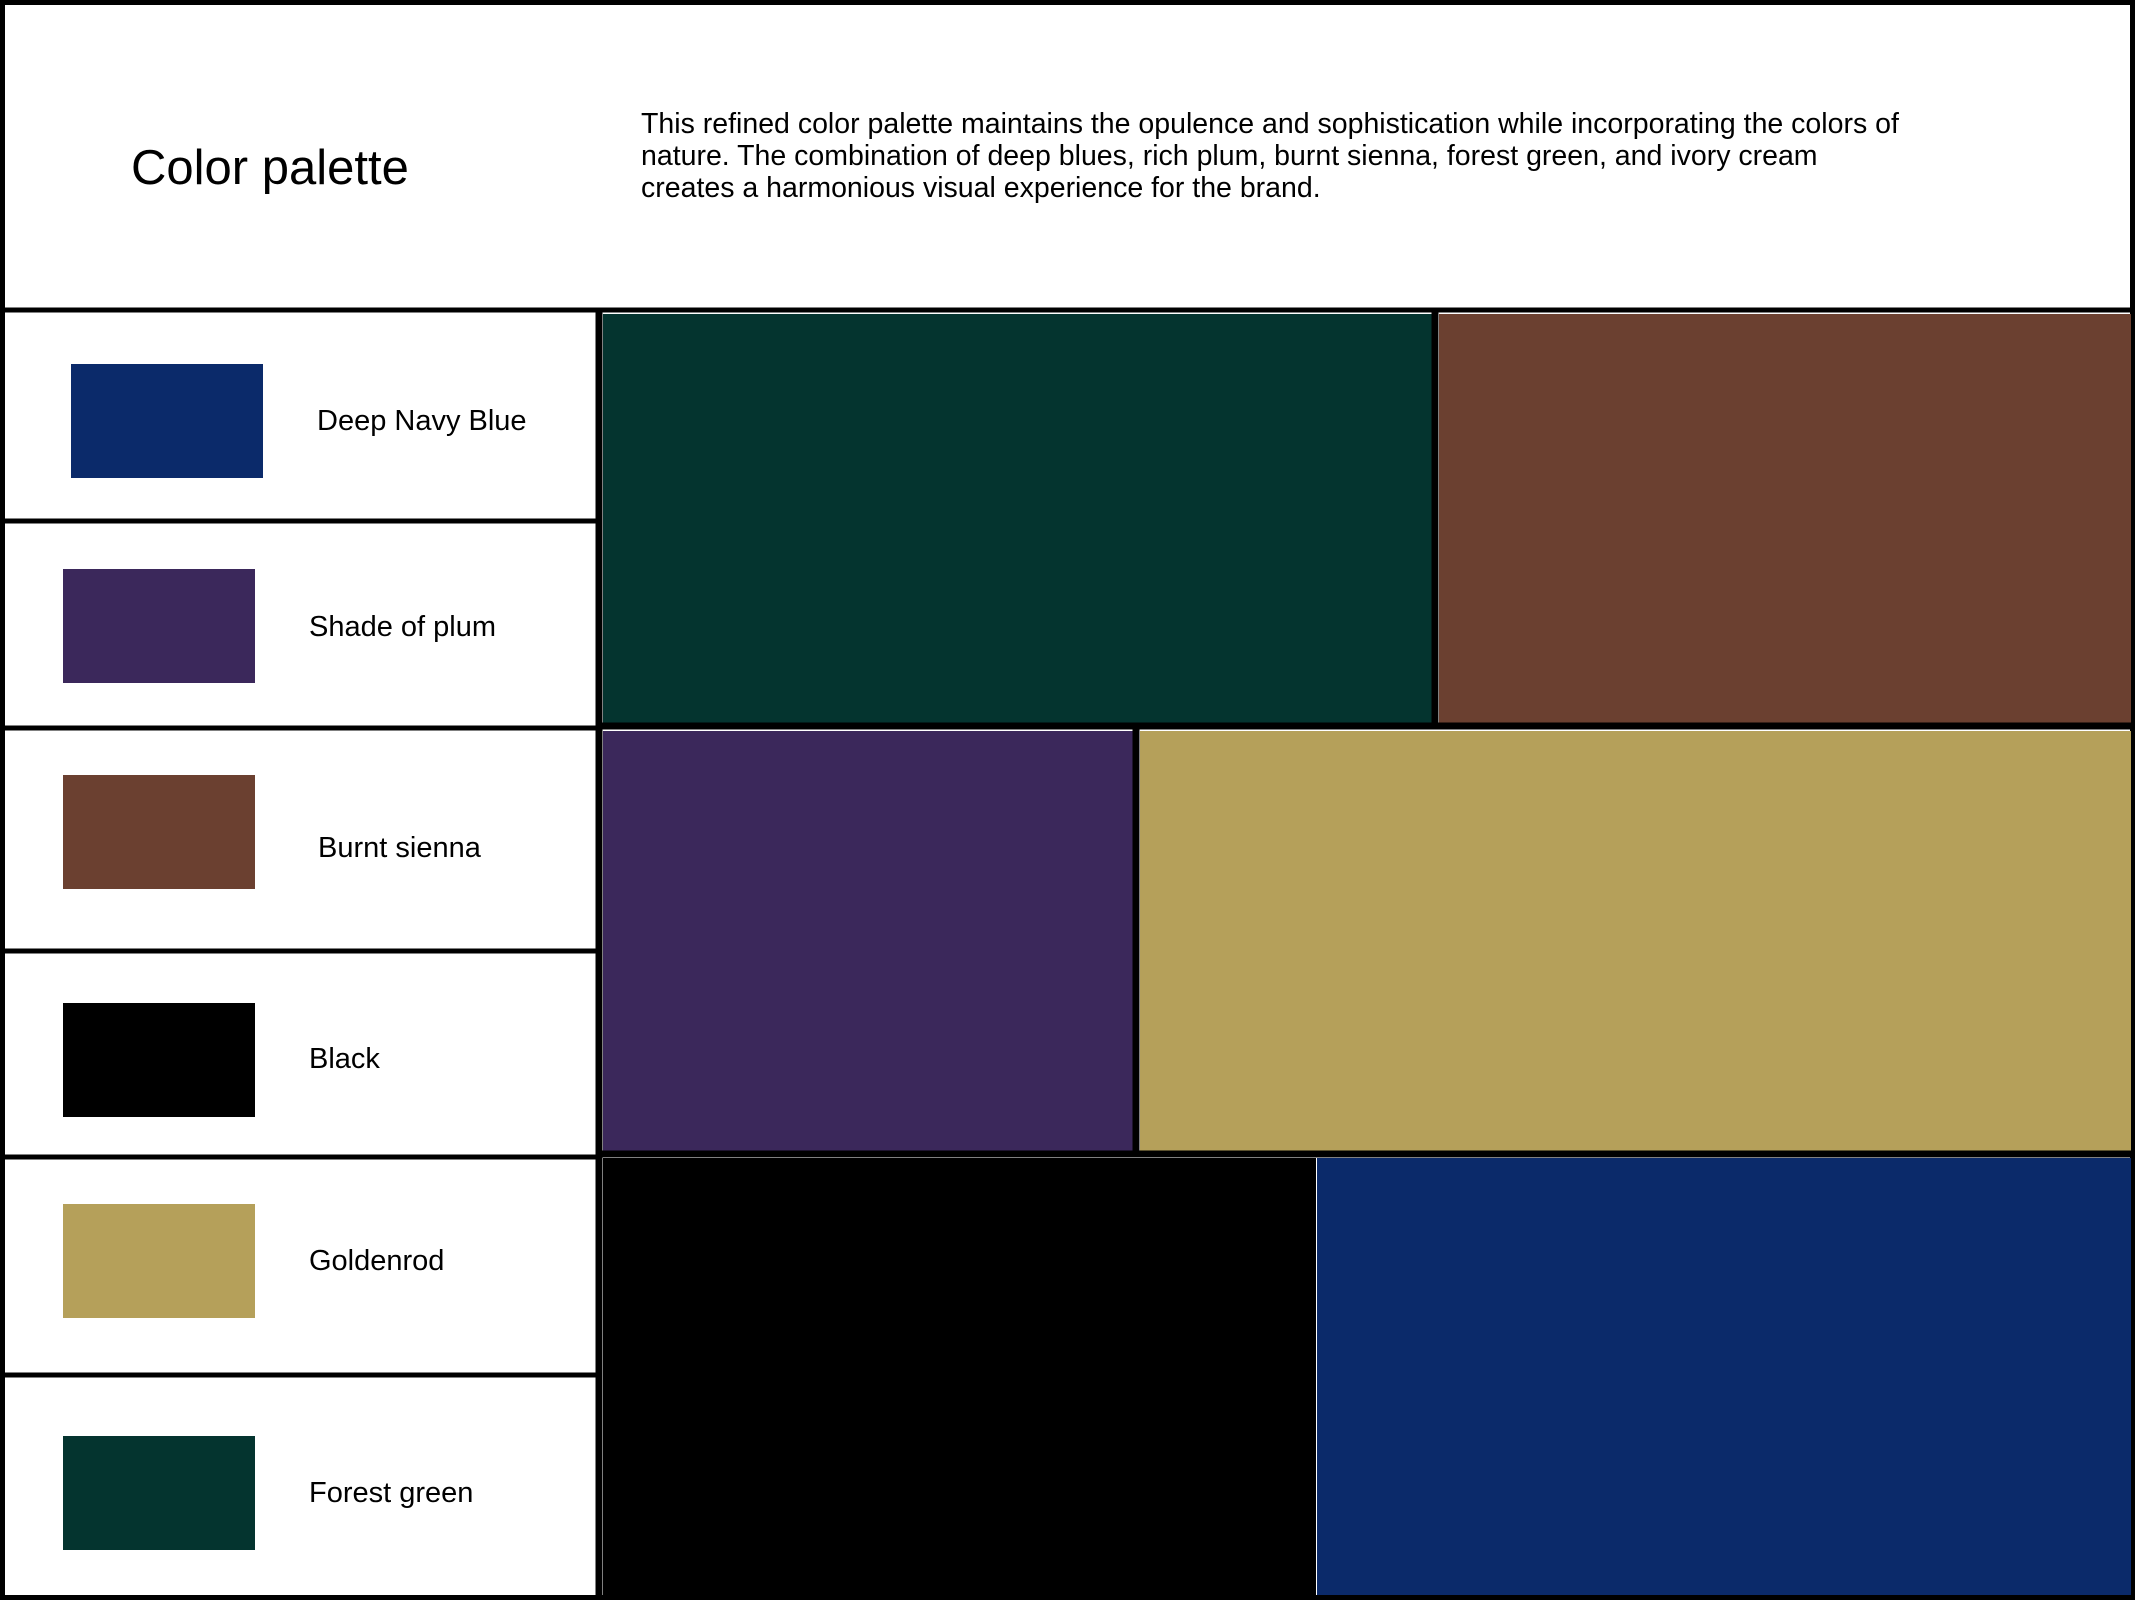  I want to click on swatch-label-goldenrod: Goldenrod, so click(377, 1261).